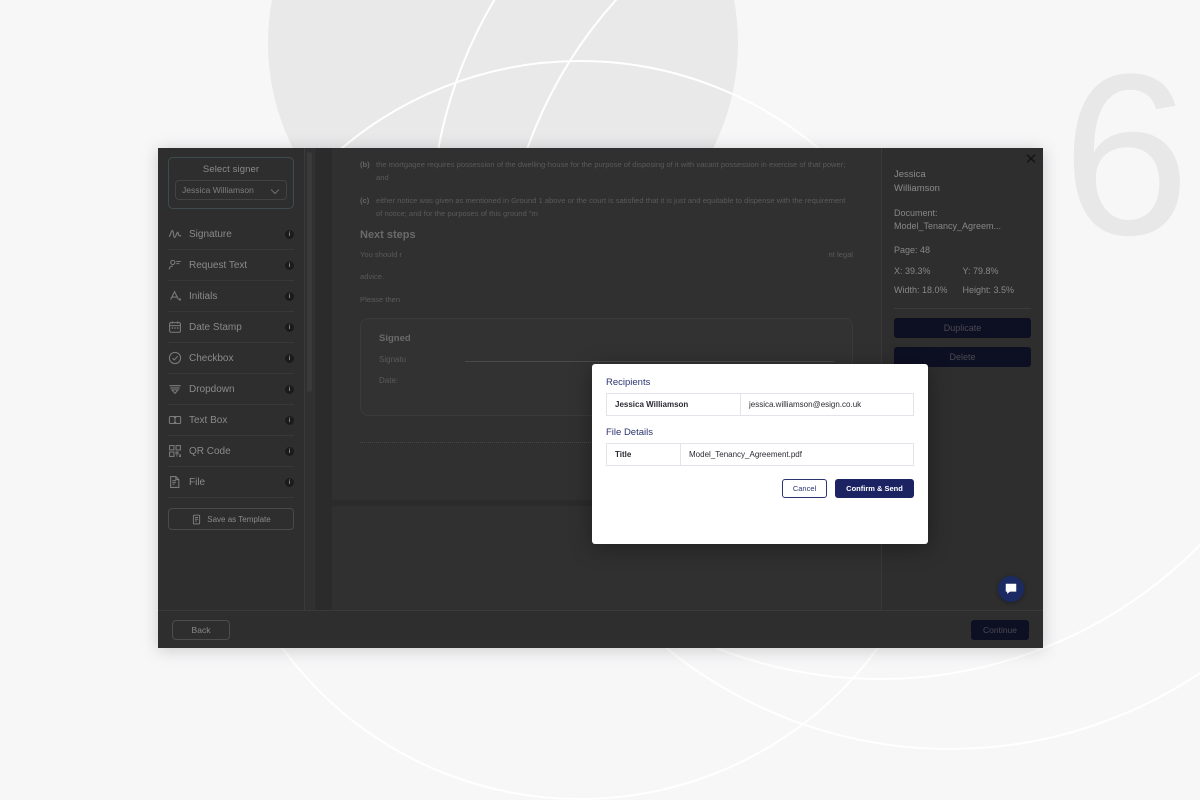 The image size is (1200, 800). Describe the element at coordinates (912, 270) in the screenshot. I see `property-x: X: 39.3%` at that location.